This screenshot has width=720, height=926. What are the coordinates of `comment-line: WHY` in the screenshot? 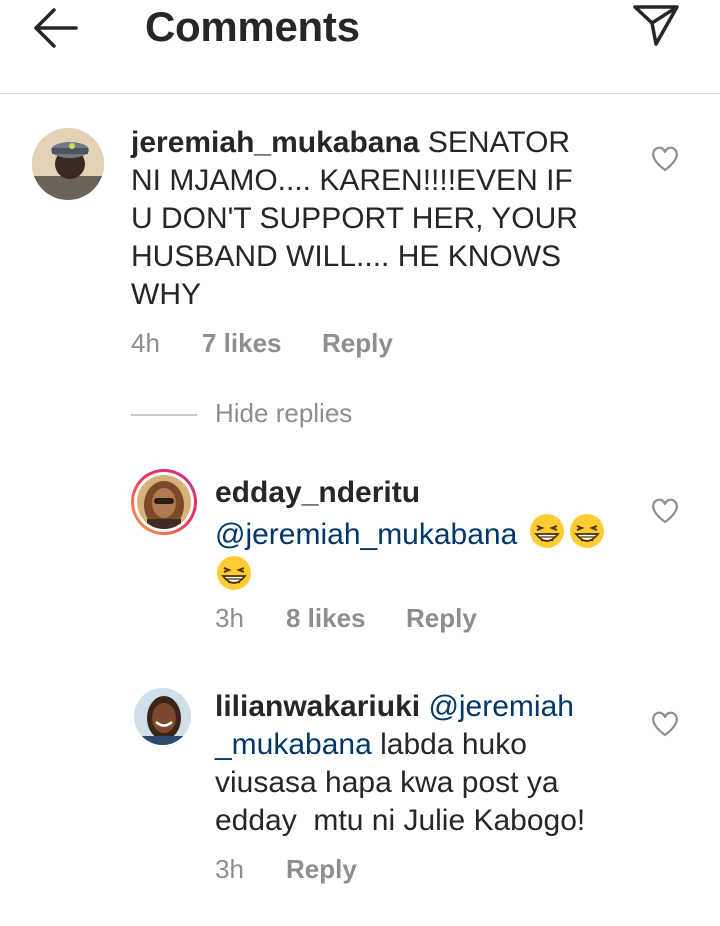 It's located at (166, 294).